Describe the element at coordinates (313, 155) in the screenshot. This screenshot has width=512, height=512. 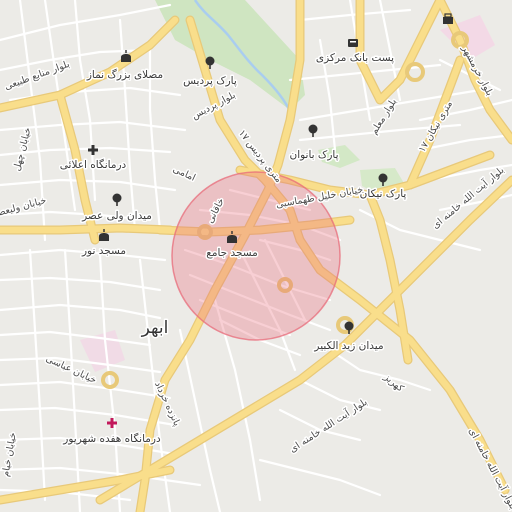
I see `poi-label-banovan: پارک بانوان` at that location.